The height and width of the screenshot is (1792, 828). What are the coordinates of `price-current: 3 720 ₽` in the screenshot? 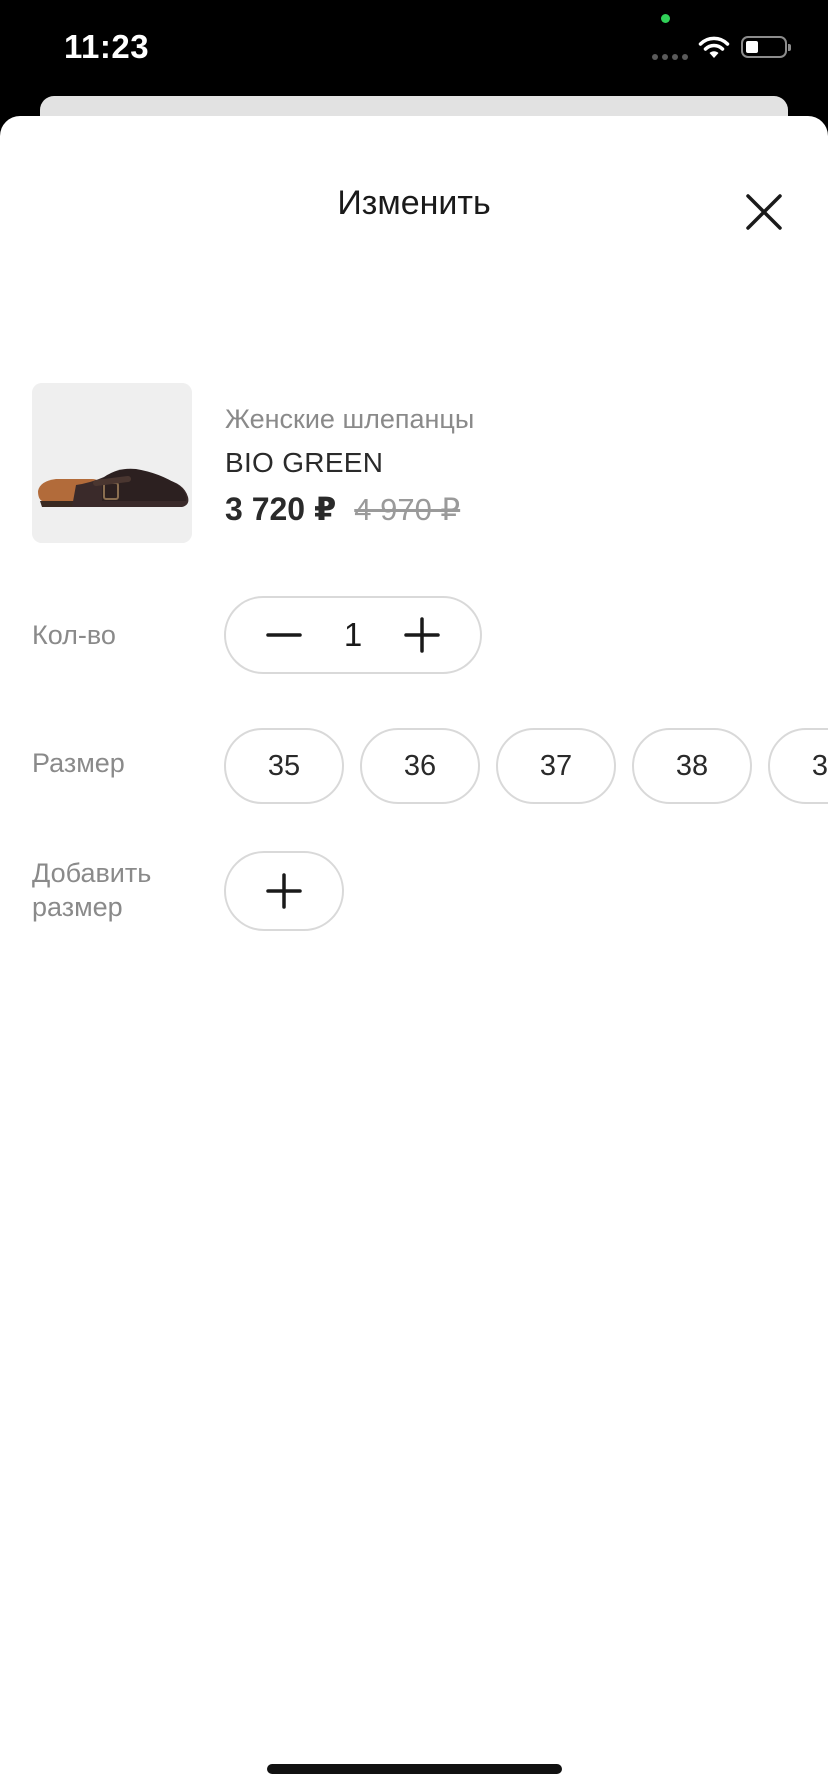 It's located at (281, 509).